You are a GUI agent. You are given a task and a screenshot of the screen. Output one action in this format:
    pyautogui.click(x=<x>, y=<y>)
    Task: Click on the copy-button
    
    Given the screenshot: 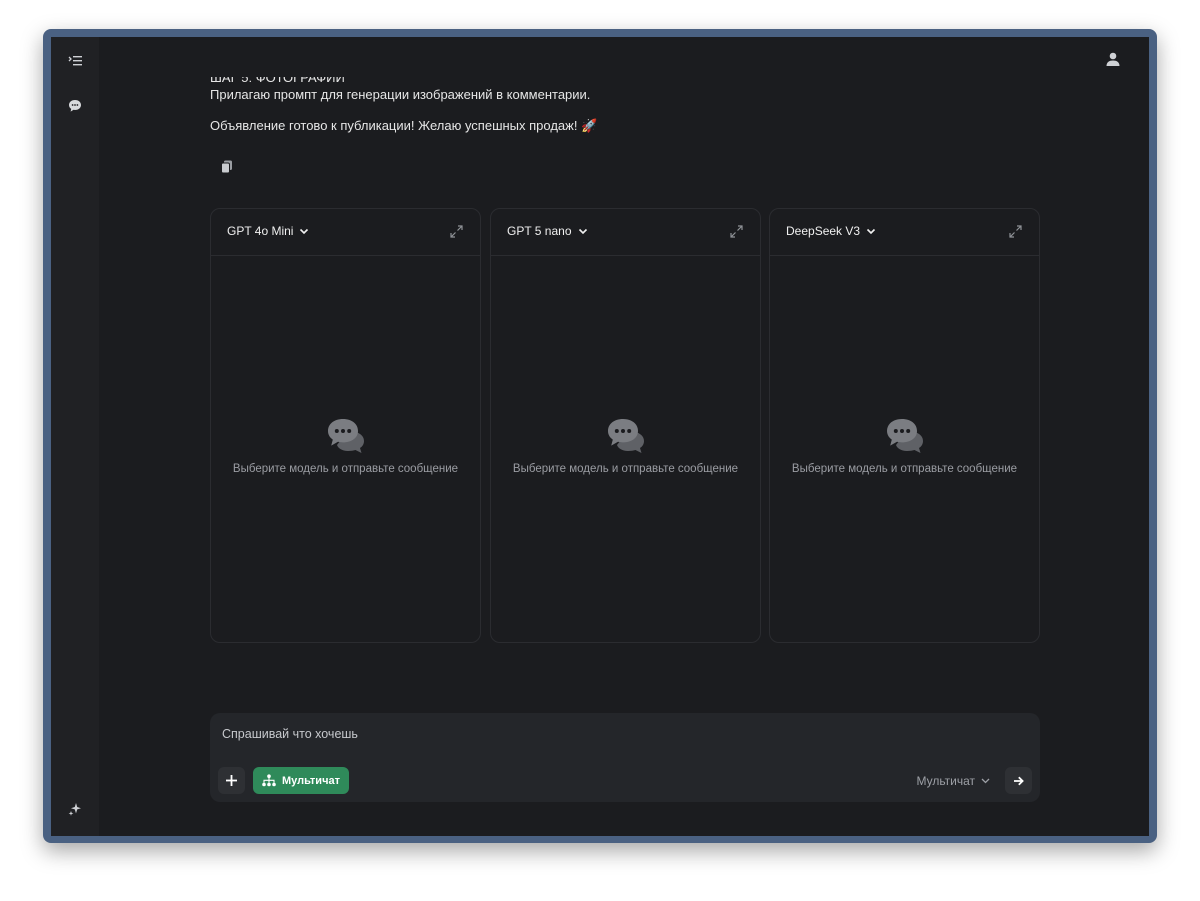 What is the action you would take?
    pyautogui.click(x=229, y=168)
    